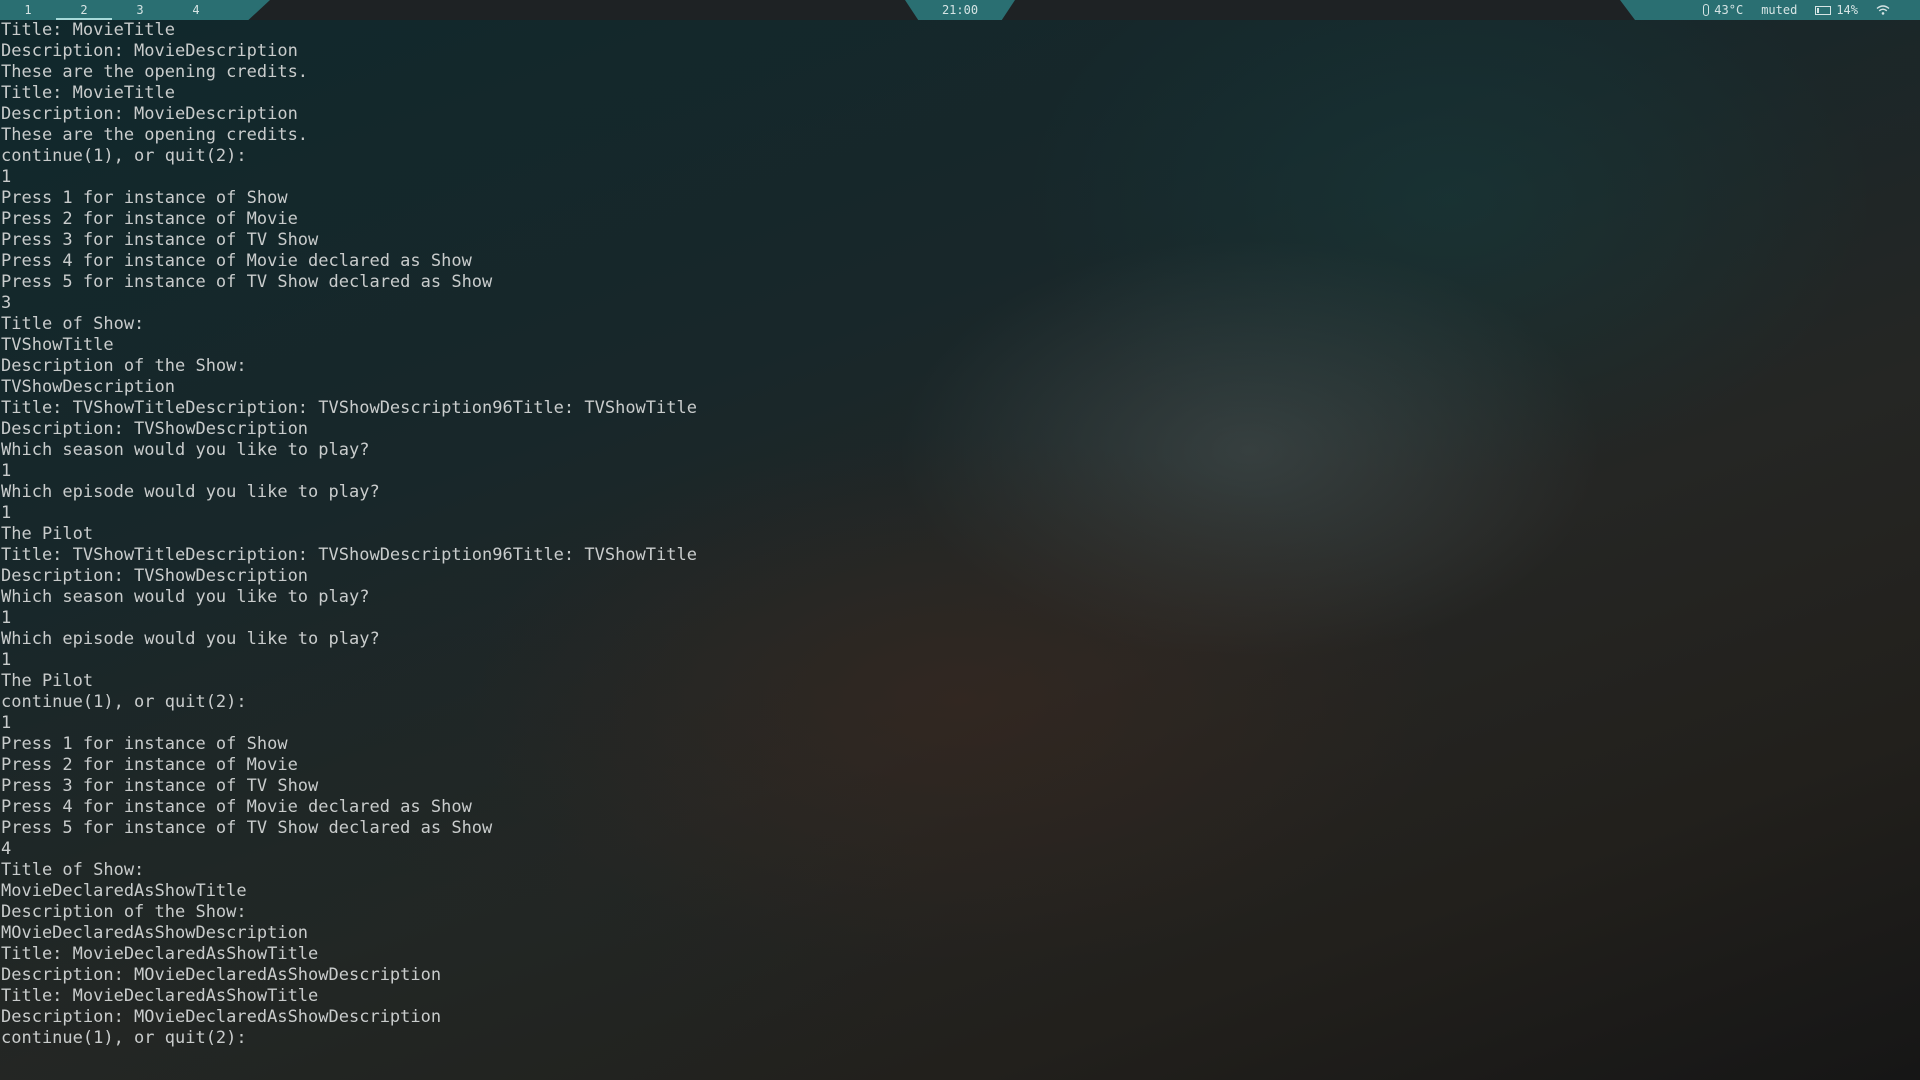  I want to click on battery-value: 14%, so click(1847, 10).